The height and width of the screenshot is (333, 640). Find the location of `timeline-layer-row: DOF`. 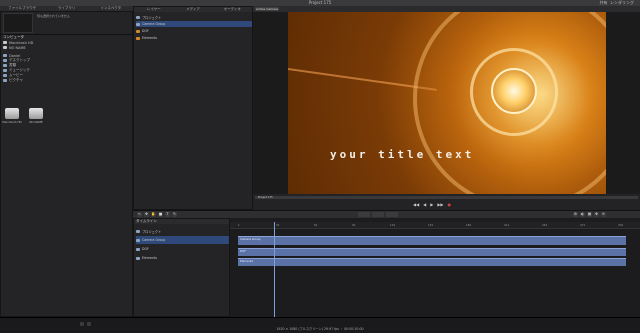

timeline-layer-row: DOF is located at coordinates (182, 249).